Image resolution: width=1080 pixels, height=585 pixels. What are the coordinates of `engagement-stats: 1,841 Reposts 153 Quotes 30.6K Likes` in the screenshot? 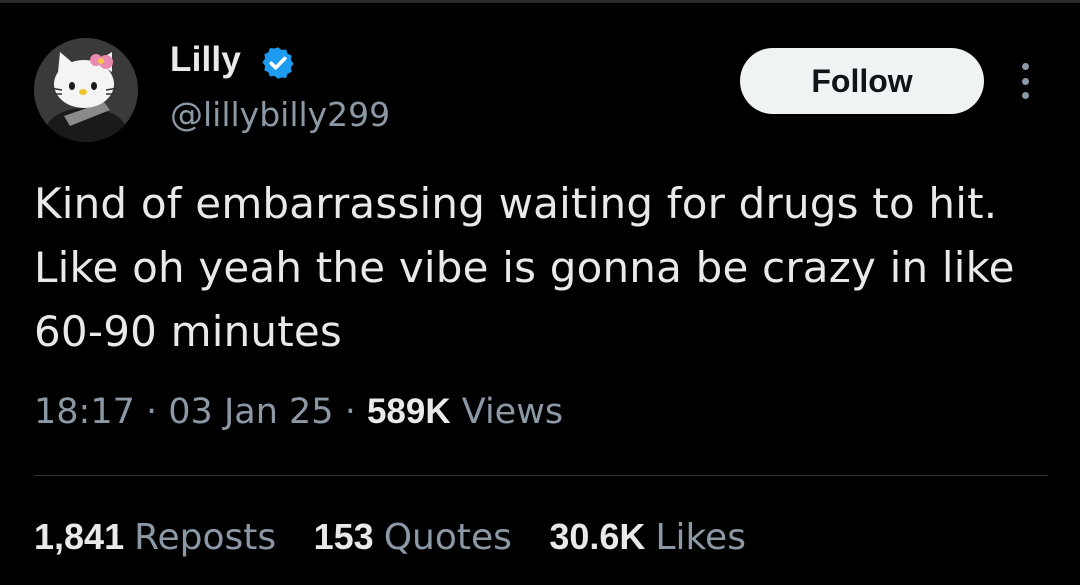 It's located at (403, 537).